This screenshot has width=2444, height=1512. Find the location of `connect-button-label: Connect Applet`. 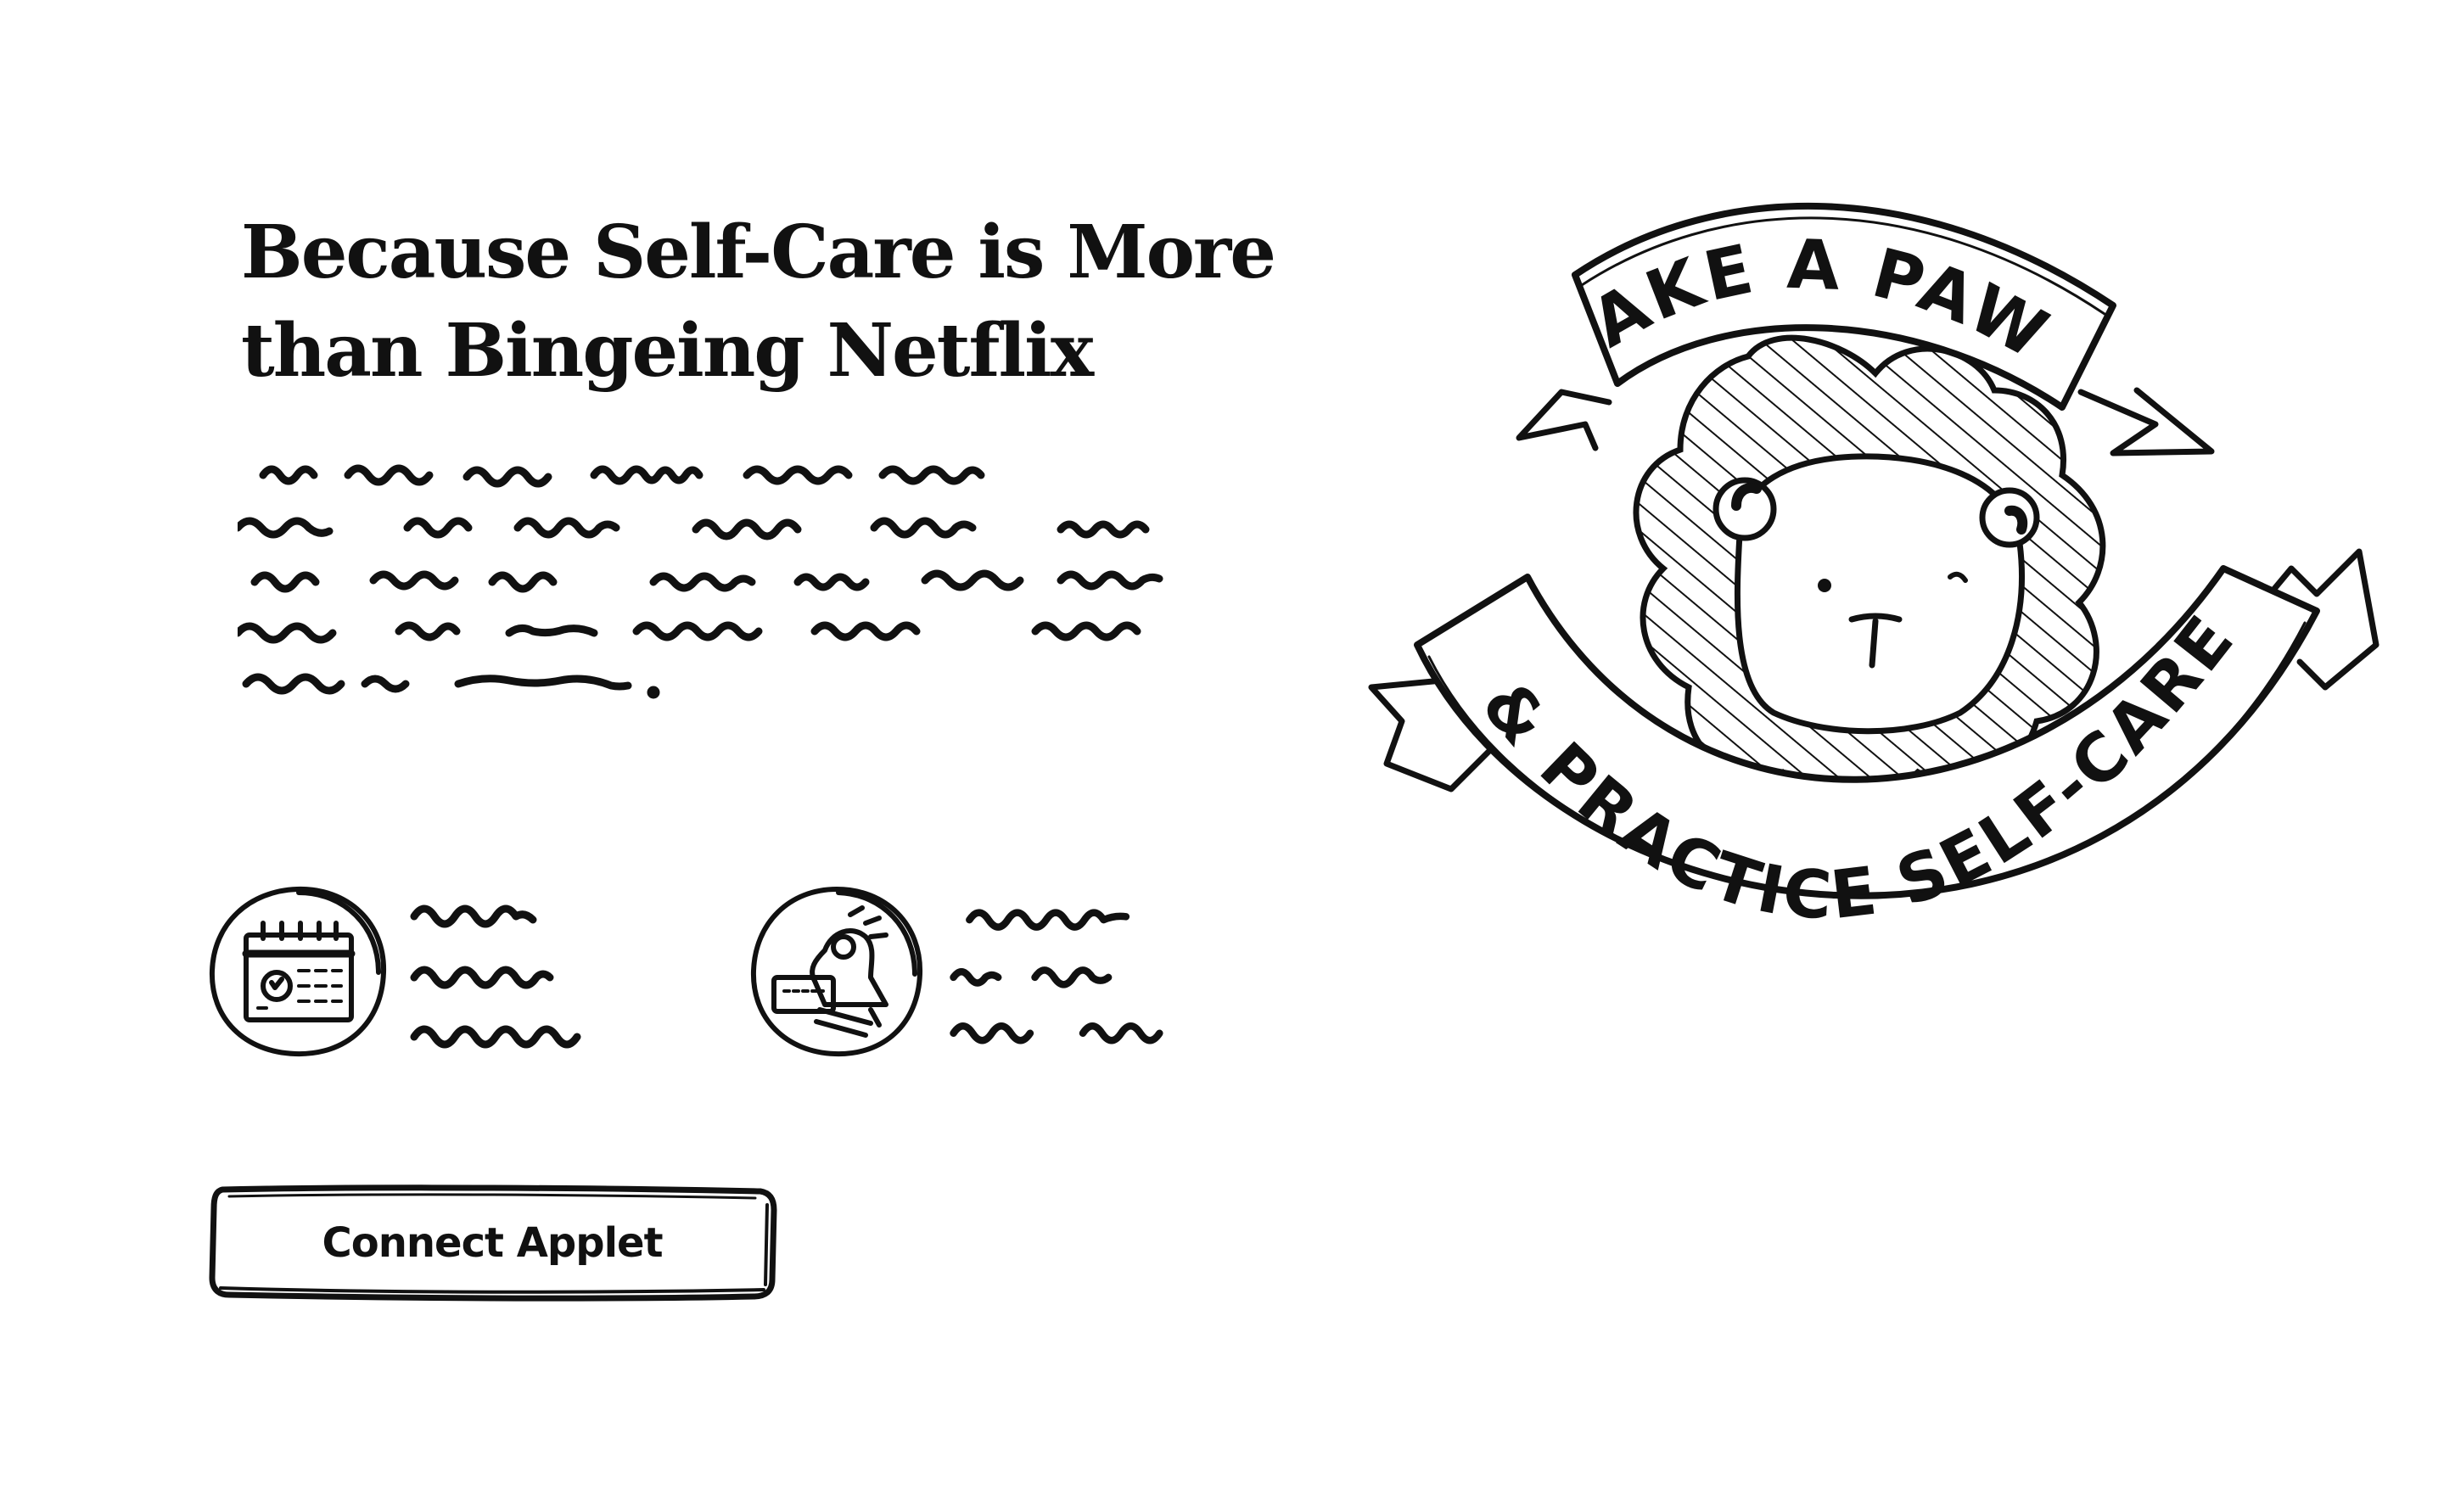

connect-button-label: Connect Applet is located at coordinates (492, 1243).